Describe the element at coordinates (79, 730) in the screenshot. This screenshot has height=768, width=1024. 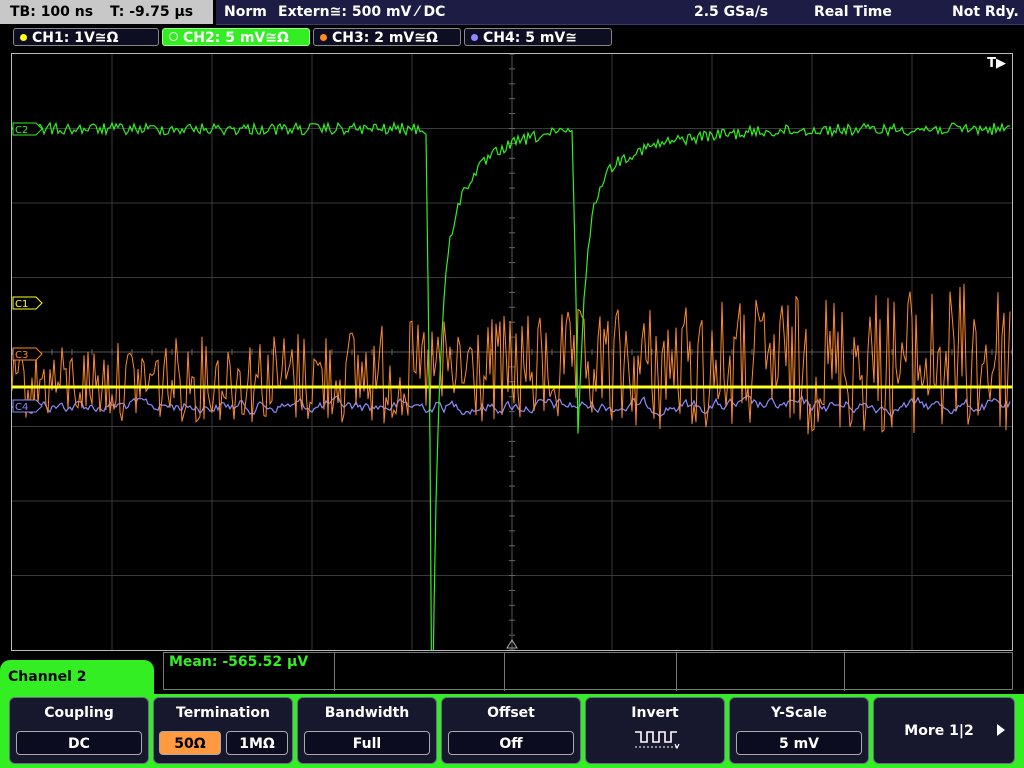
I see `coupling-softkey: Coupling DC` at that location.